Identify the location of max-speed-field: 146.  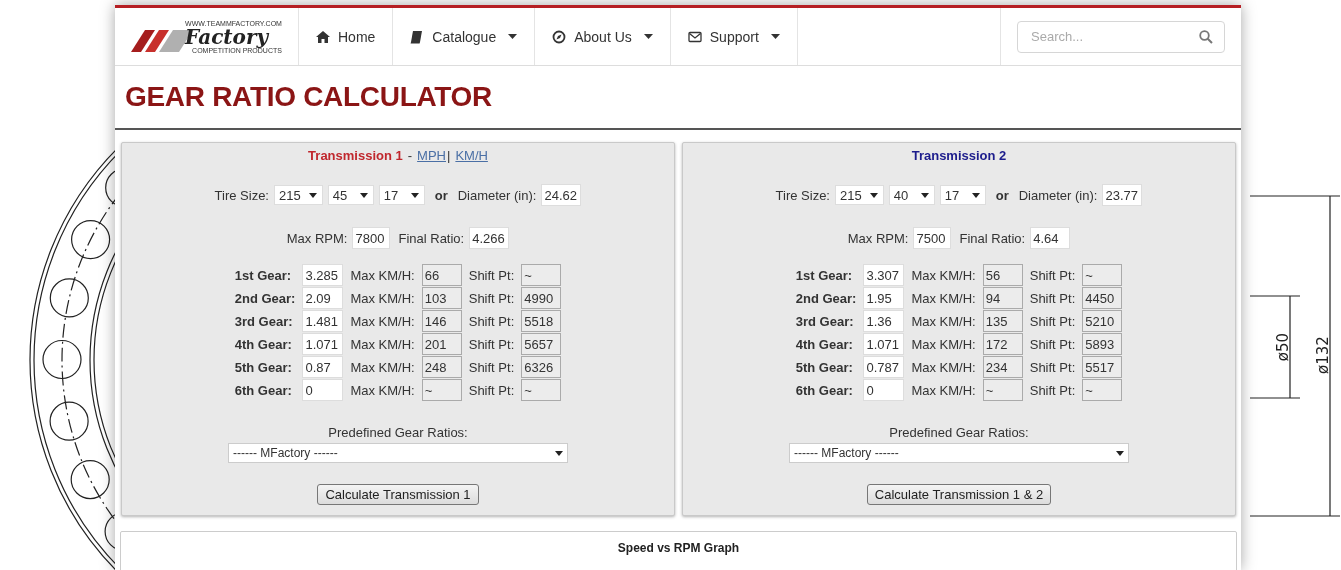
(441, 321).